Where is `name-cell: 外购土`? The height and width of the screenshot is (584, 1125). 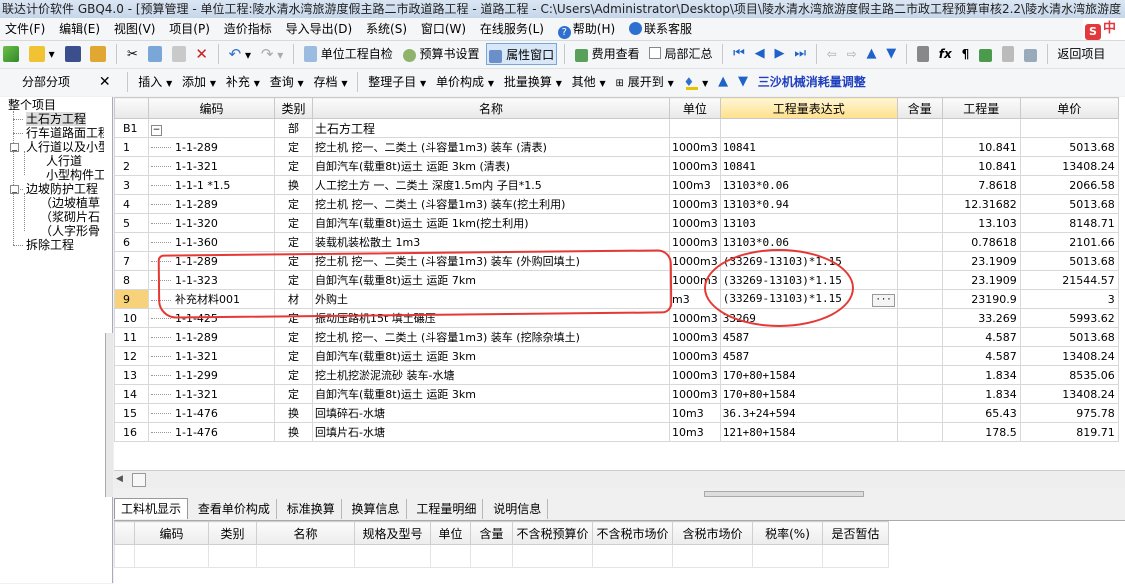
name-cell: 外购土 is located at coordinates (491, 299).